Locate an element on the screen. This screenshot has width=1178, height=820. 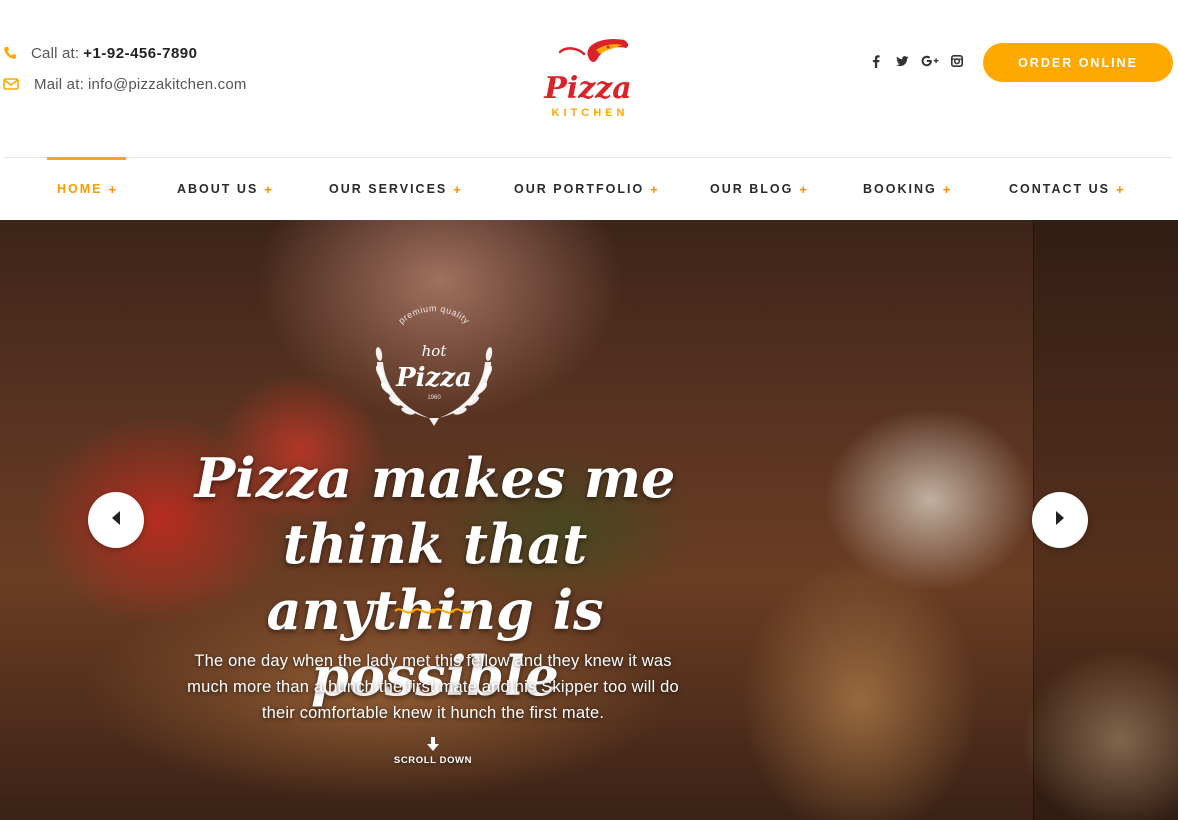
mail-label: Mail at: is located at coordinates (59, 84).